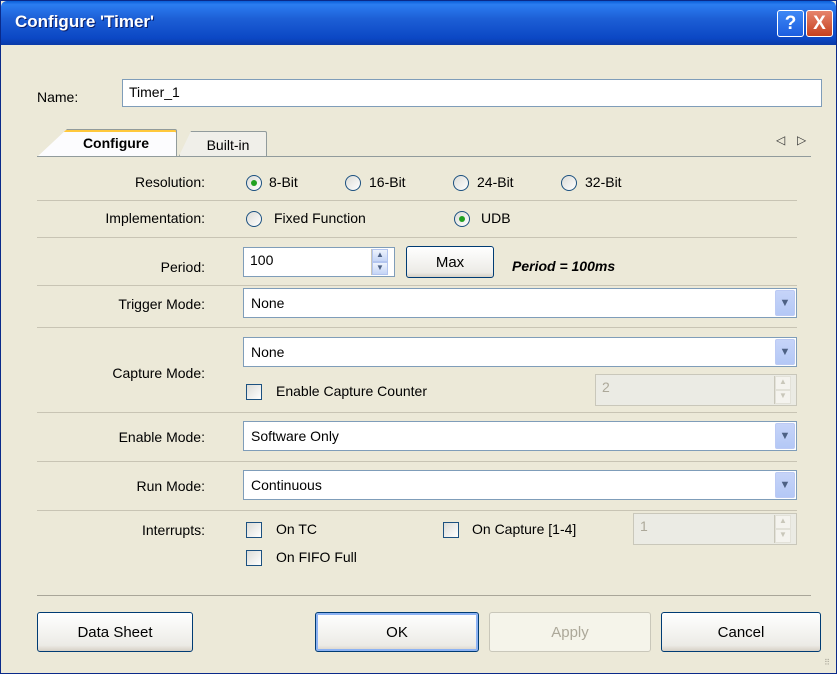 This screenshot has width=837, height=674. I want to click on title-bar: Configure 'Timer' ? X, so click(418, 23).